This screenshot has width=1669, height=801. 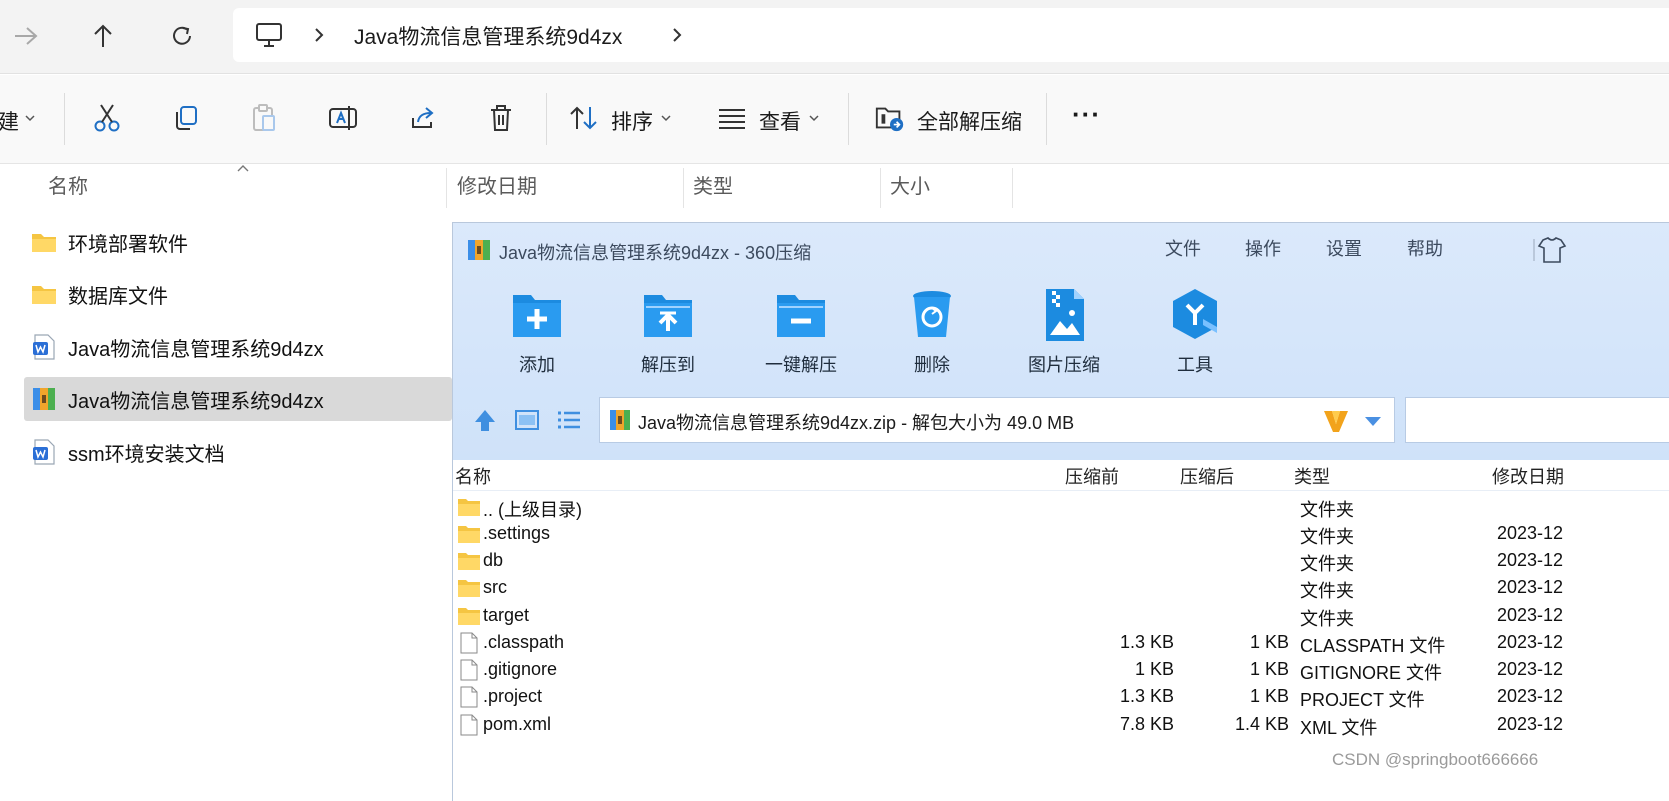 I want to click on zip-col-after: 压缩后, so click(x=1207, y=477).